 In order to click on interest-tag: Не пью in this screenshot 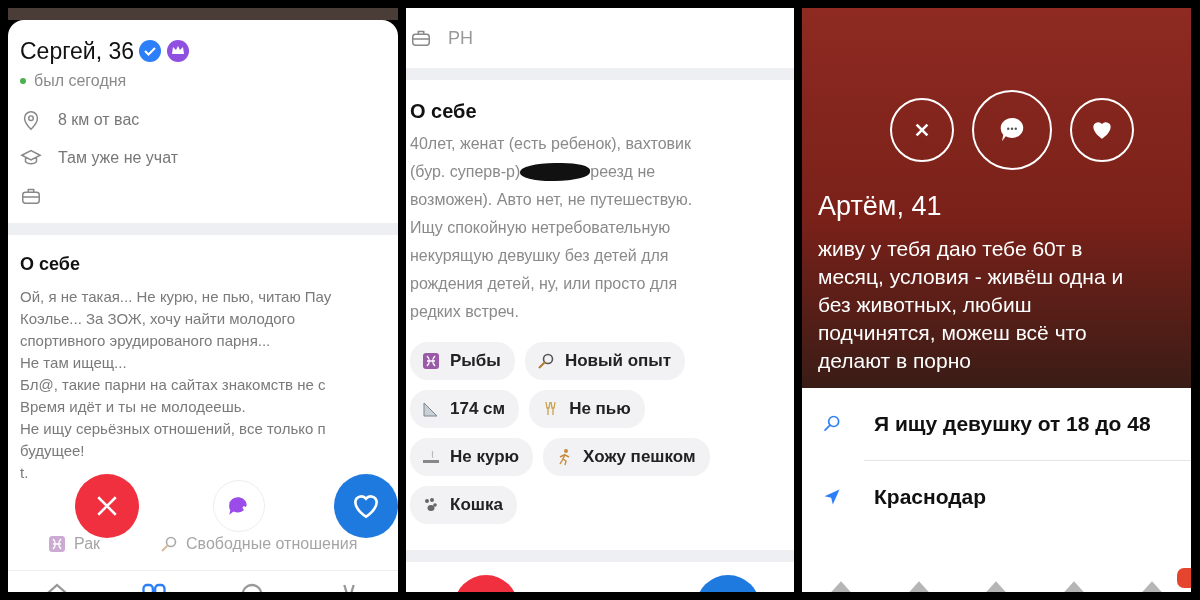, I will do `click(587, 409)`.